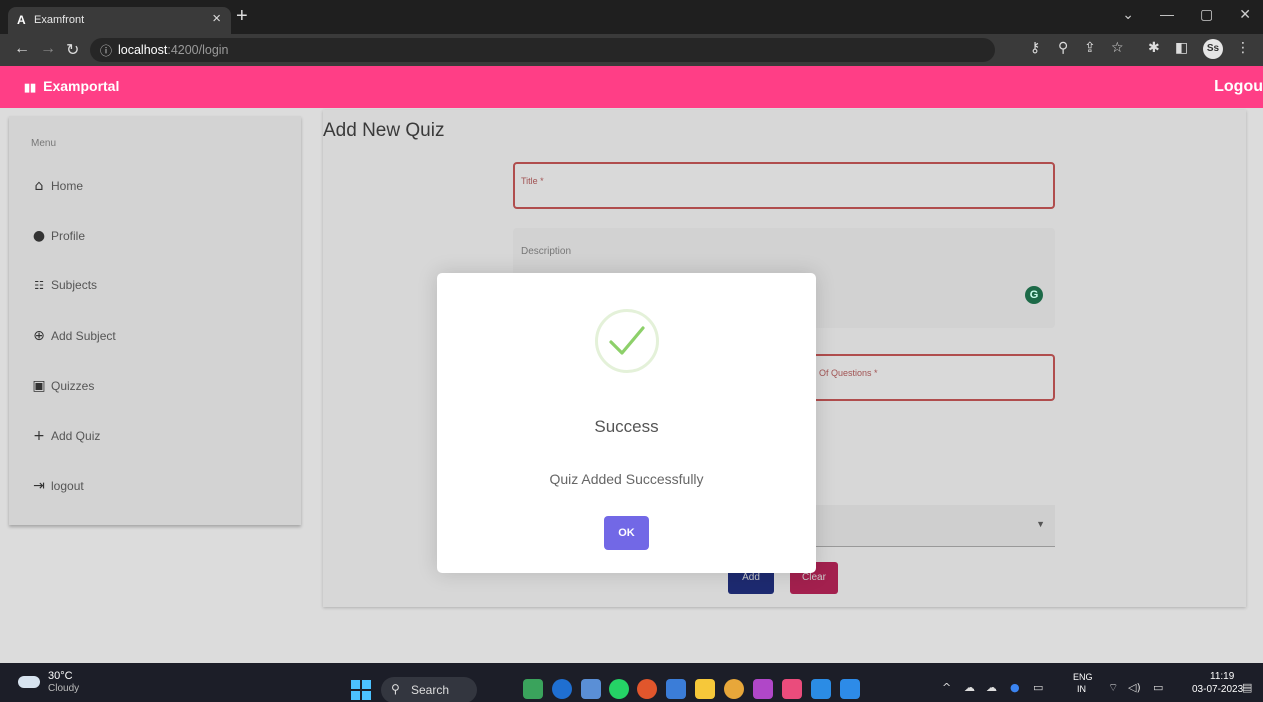 The image size is (1263, 702). Describe the element at coordinates (72, 50) in the screenshot. I see `reload-icon: ↻` at that location.